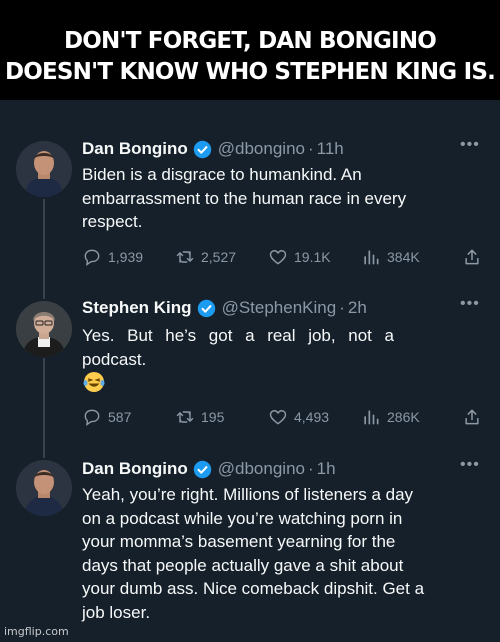 This screenshot has width=500, height=642. What do you see at coordinates (238, 335) in the screenshot?
I see `tweet-text-line: Yes. But he’s got a real job, not a` at bounding box center [238, 335].